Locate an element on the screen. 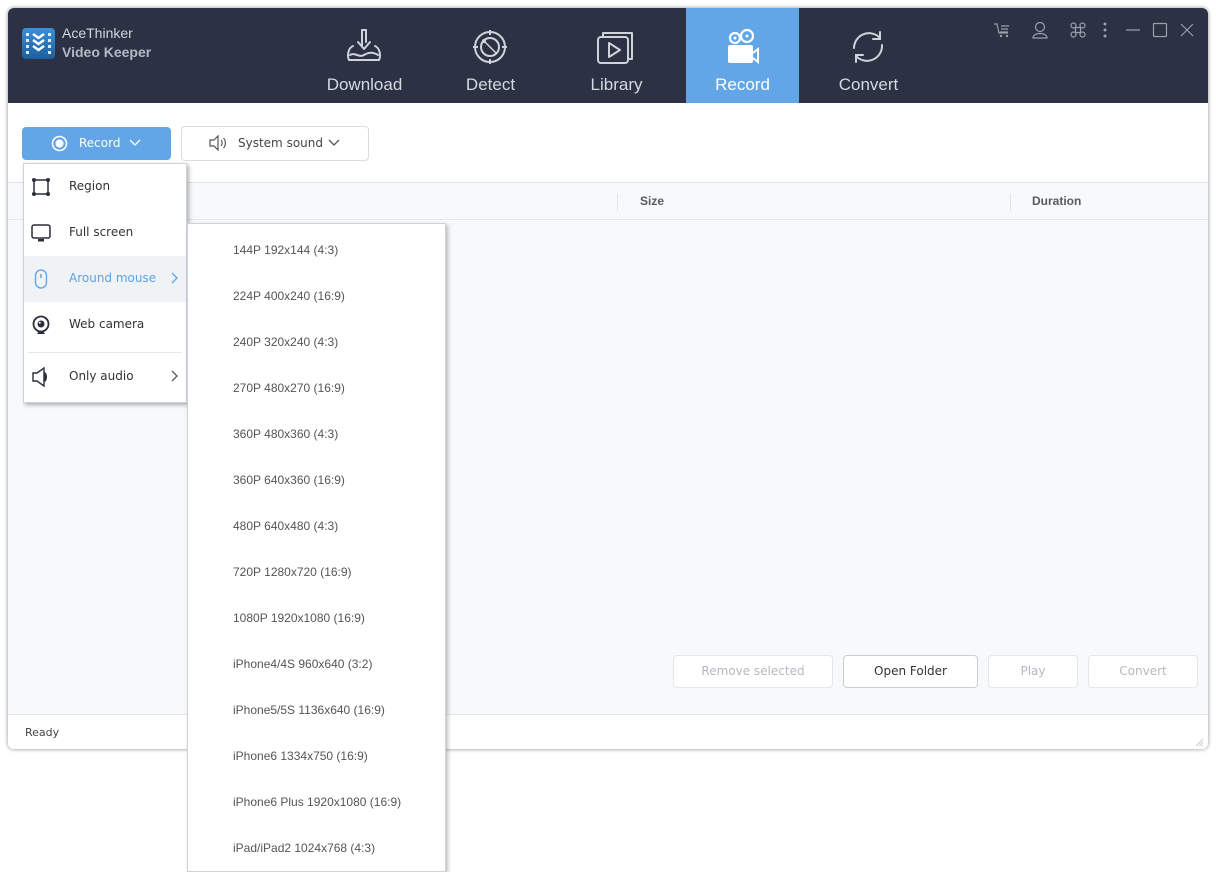 The image size is (1216, 872). resolution-option: iPad/iPad2 1024x768 (4:3) is located at coordinates (316, 847).